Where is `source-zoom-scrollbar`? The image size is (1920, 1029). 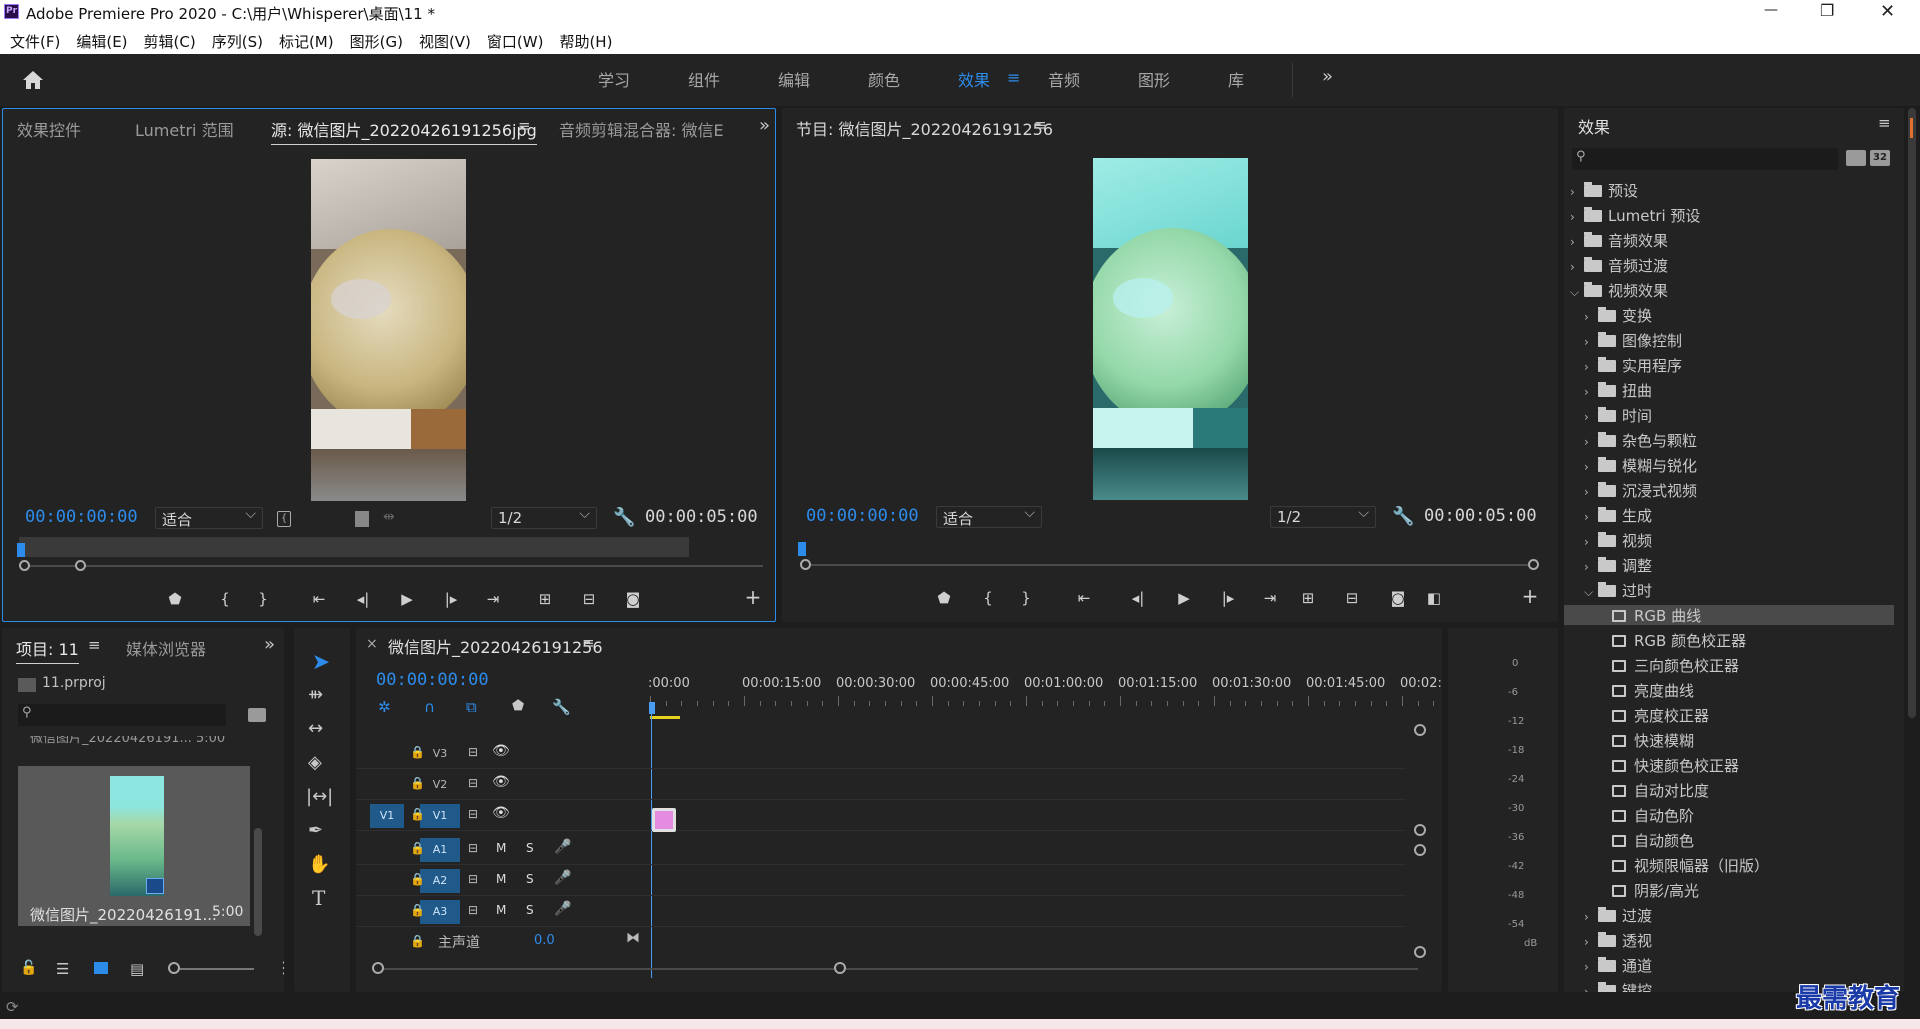
source-zoom-scrollbar is located at coordinates (393, 566).